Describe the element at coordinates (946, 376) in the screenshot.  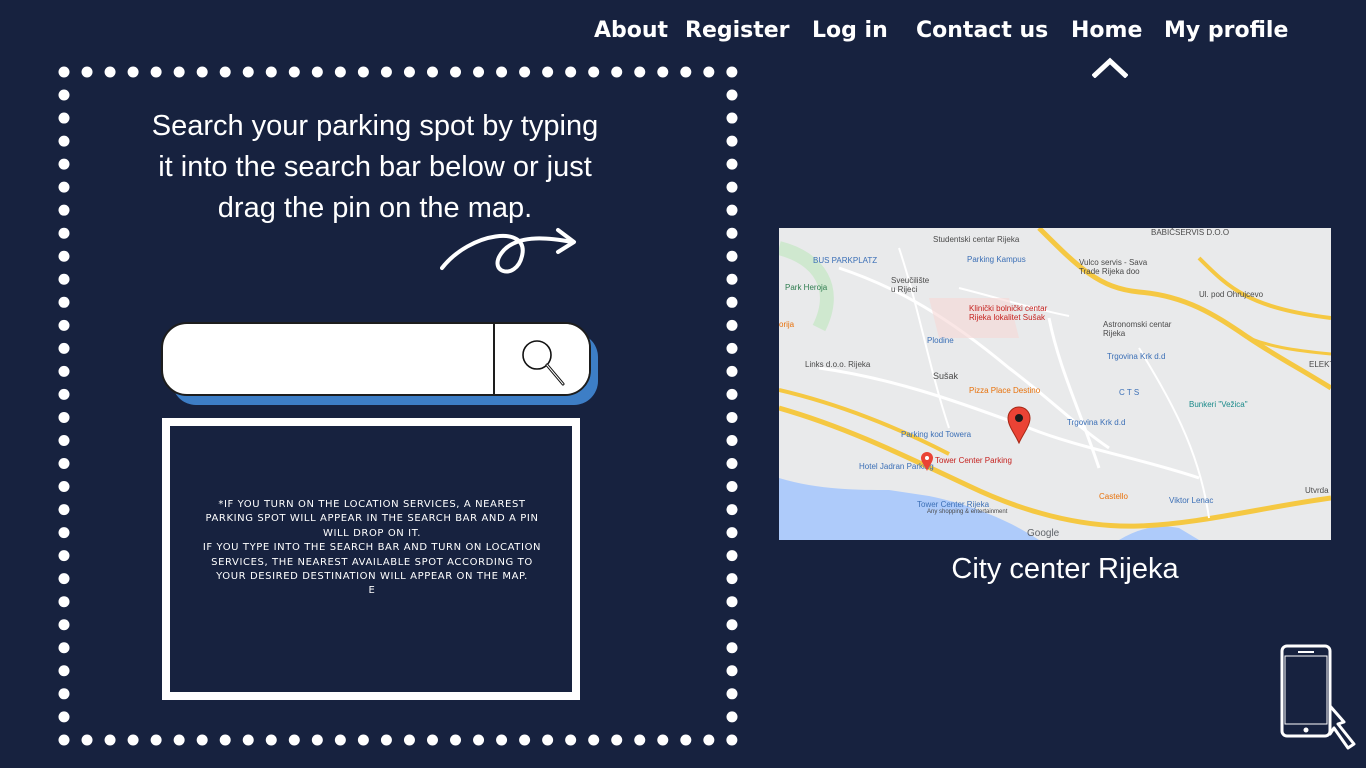
I see `map-label: Sušak` at that location.